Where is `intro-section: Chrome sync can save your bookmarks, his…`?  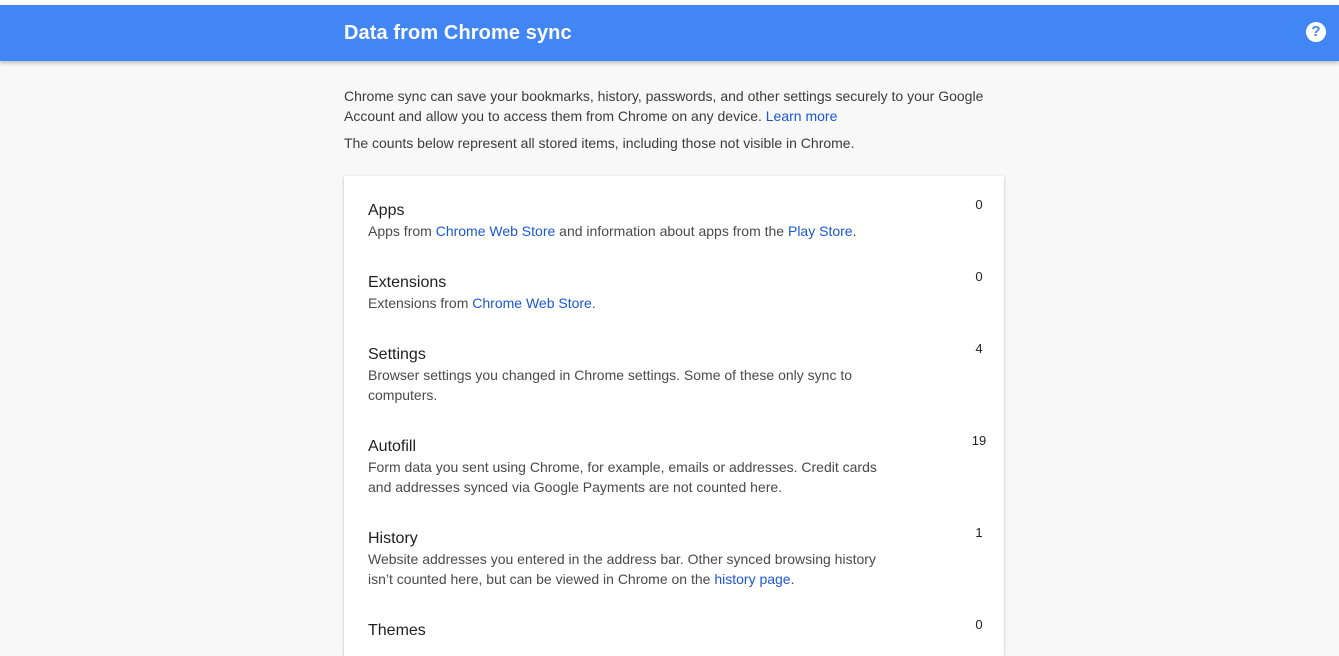 intro-section: Chrome sync can save your bookmarks, his… is located at coordinates (669, 123).